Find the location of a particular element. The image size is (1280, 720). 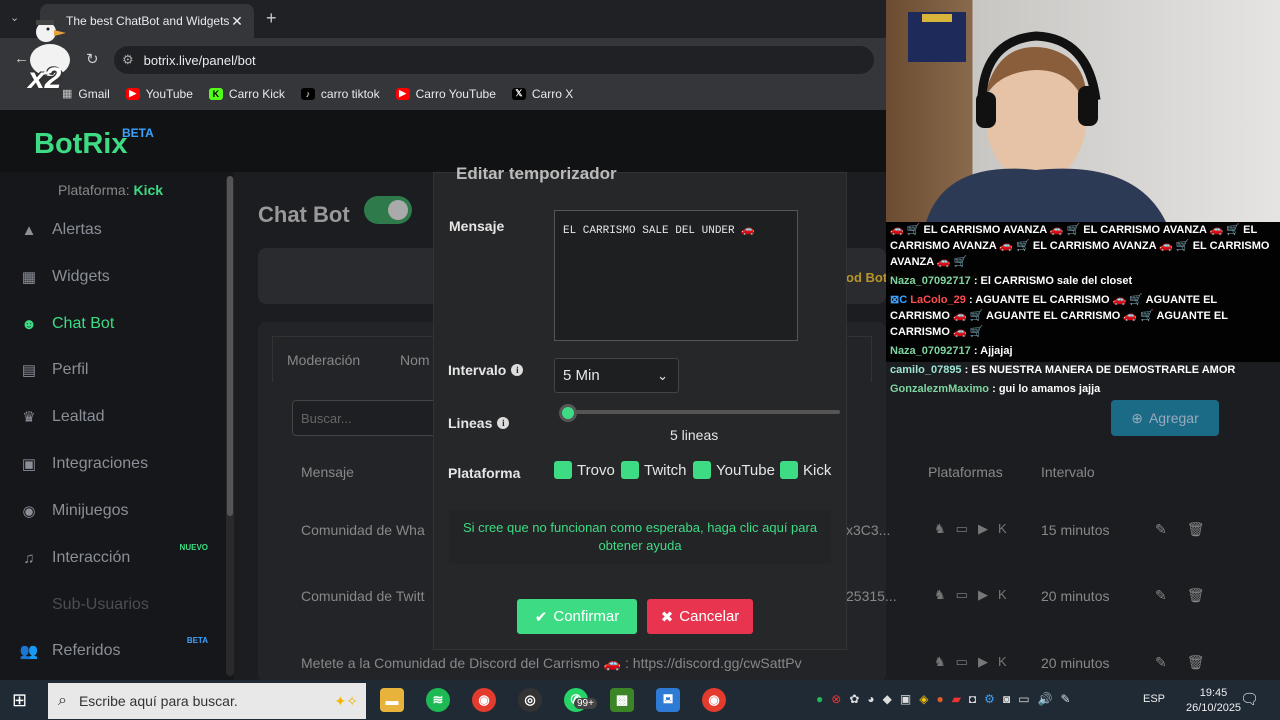

add-button: ⊕ Agregar is located at coordinates (1165, 418).